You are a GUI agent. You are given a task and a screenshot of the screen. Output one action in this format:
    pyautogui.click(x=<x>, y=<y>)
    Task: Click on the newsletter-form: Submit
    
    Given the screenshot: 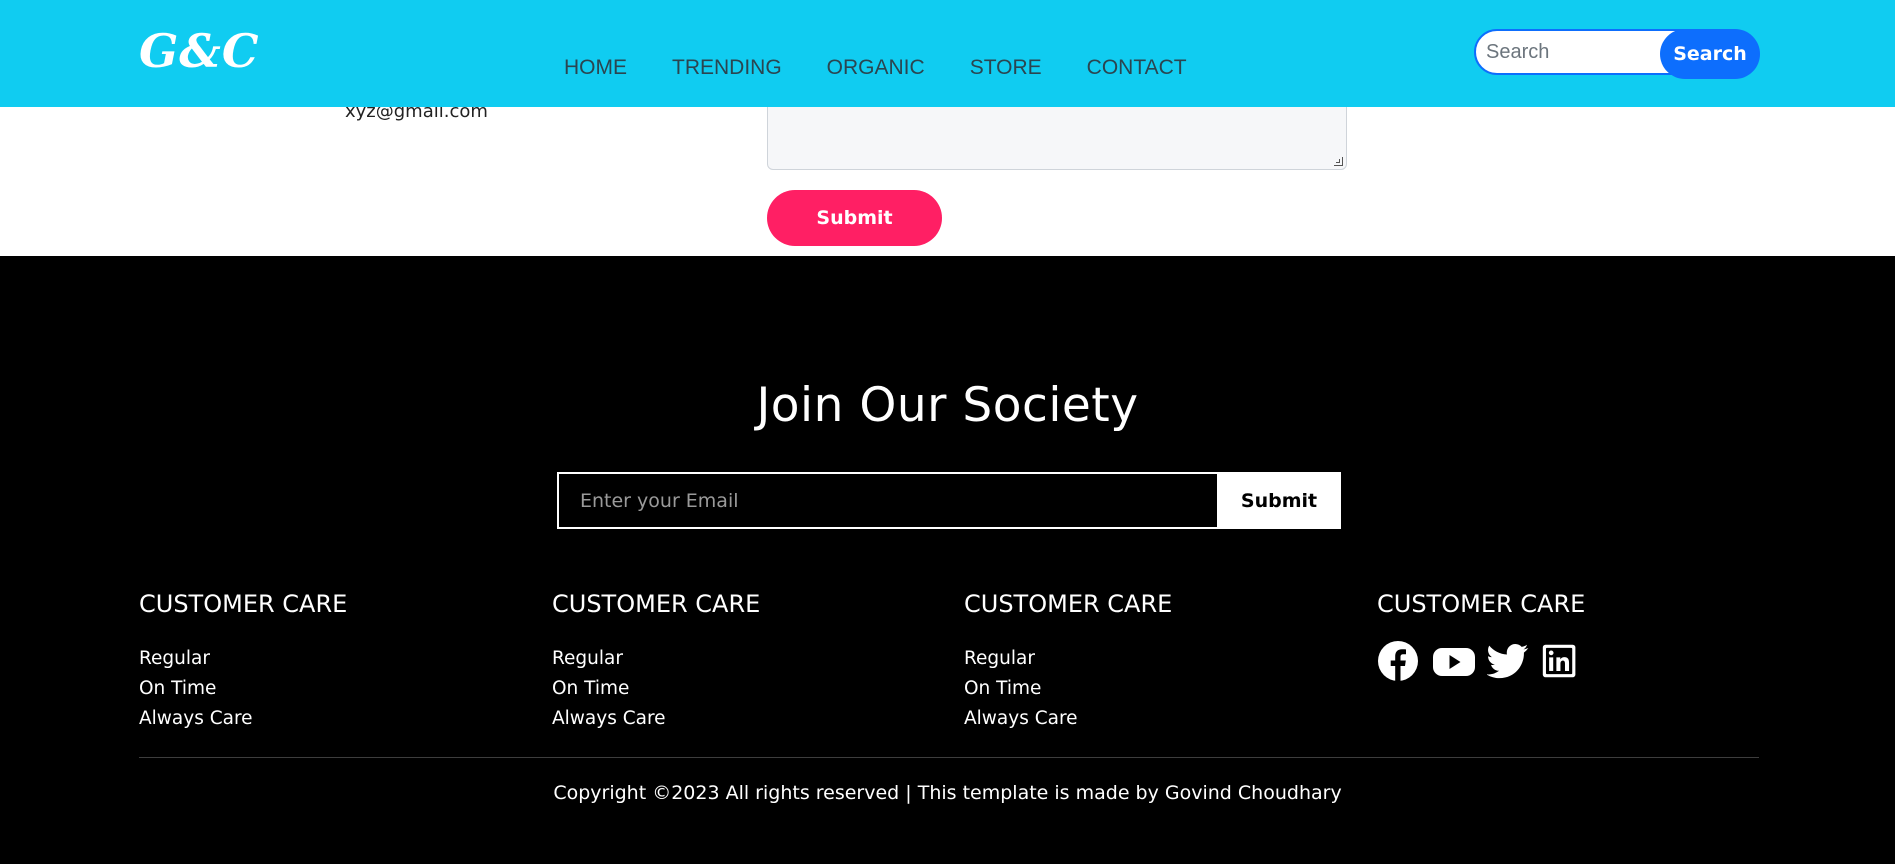 What is the action you would take?
    pyautogui.click(x=949, y=500)
    